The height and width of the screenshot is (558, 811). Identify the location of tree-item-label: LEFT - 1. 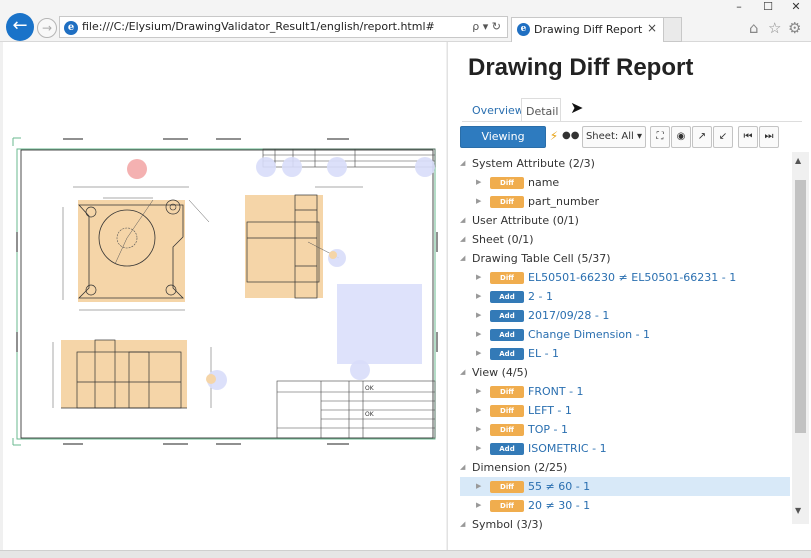
(550, 410).